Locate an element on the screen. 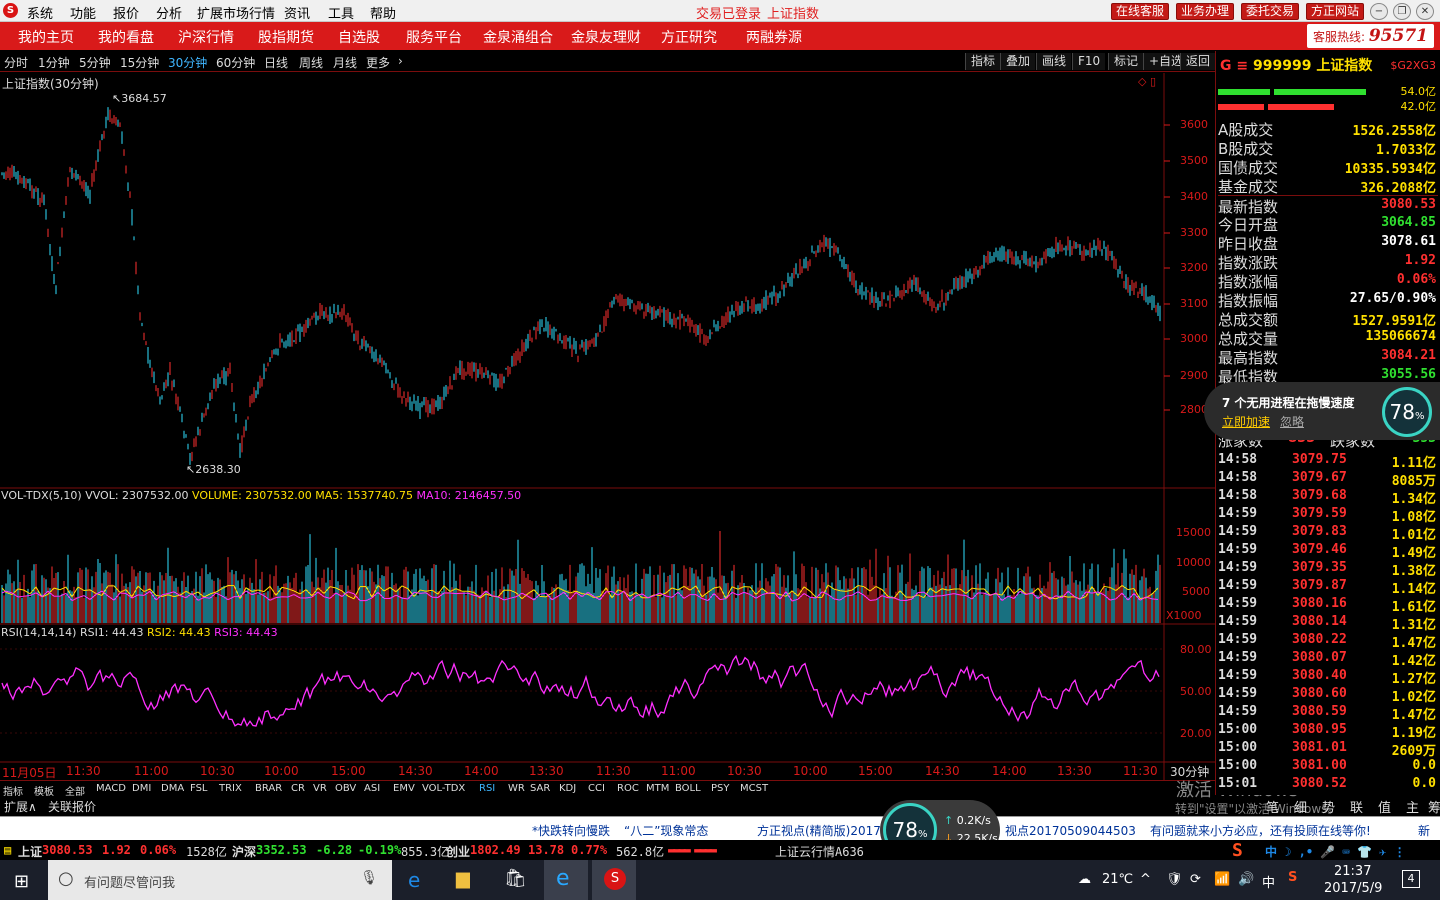  network-icon: 📶 is located at coordinates (1222, 879).